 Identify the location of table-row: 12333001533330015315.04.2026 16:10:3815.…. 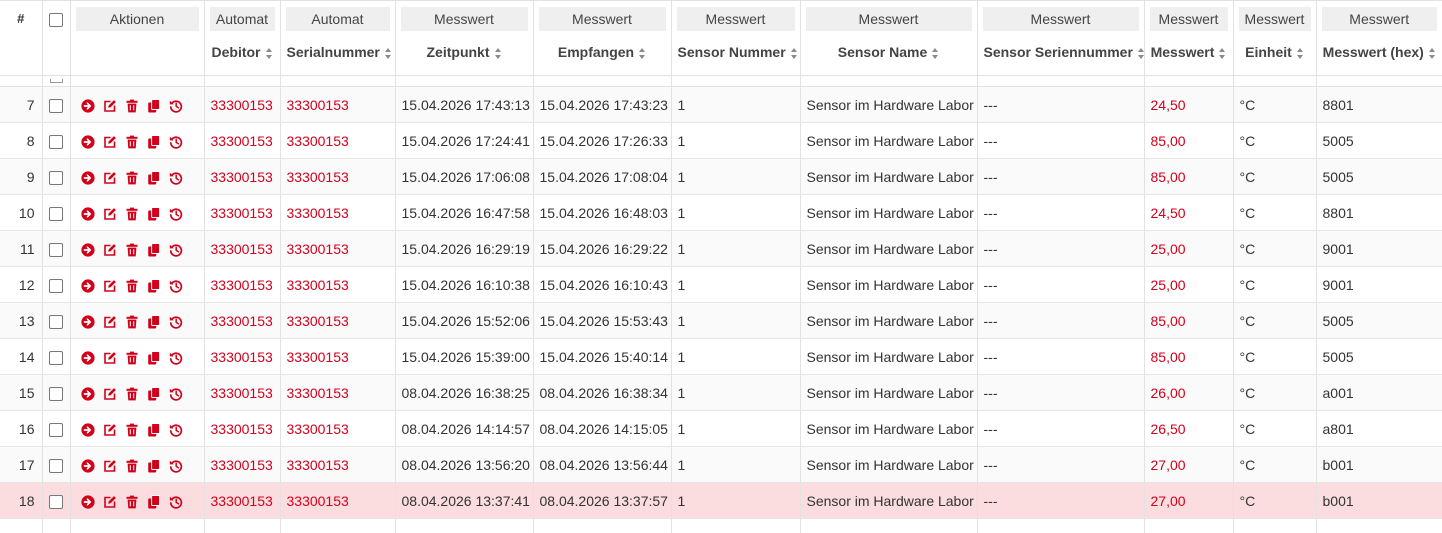
(721, 285).